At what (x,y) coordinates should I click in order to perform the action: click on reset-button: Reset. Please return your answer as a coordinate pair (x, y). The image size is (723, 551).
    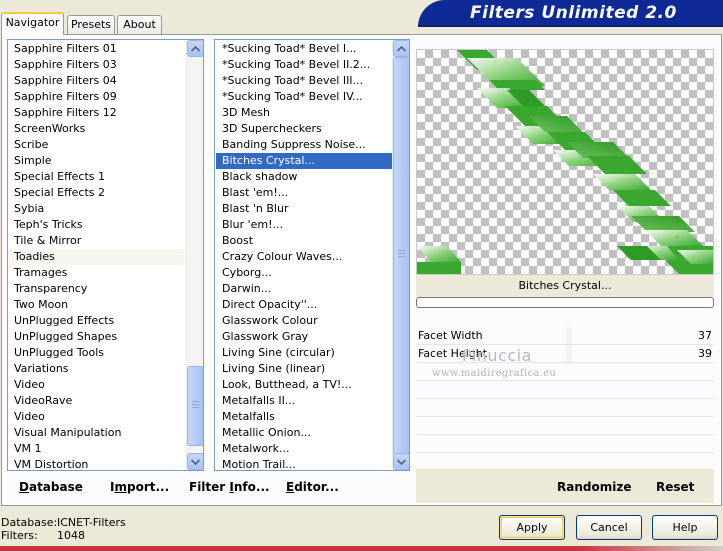
    Looking at the image, I should click on (675, 487).